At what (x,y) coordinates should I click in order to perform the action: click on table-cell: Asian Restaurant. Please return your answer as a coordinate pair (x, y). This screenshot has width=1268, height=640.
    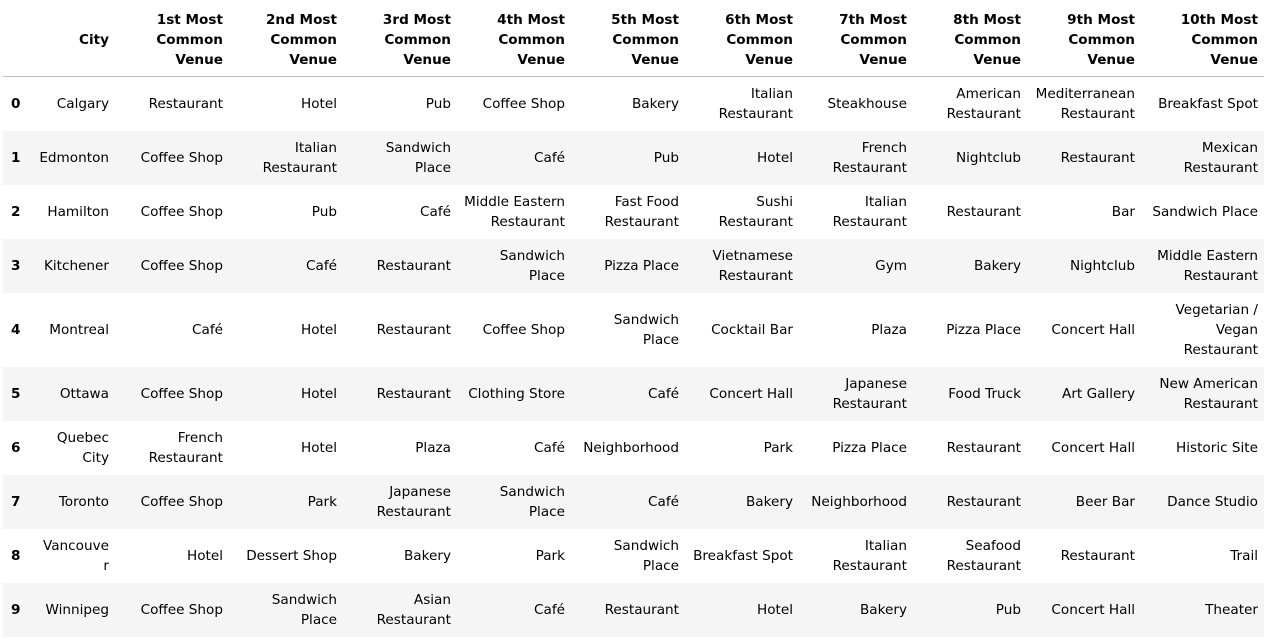
    Looking at the image, I should click on (413, 609).